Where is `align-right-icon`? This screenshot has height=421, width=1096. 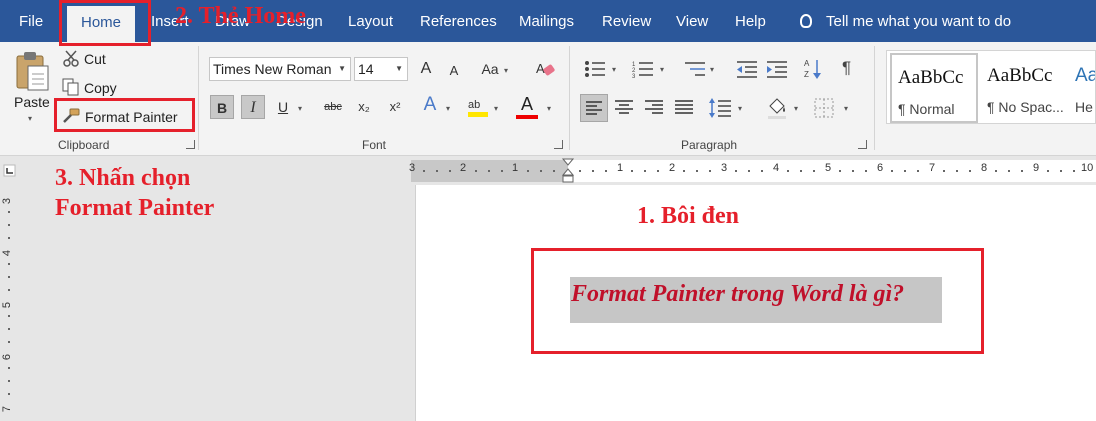 align-right-icon is located at coordinates (654, 108).